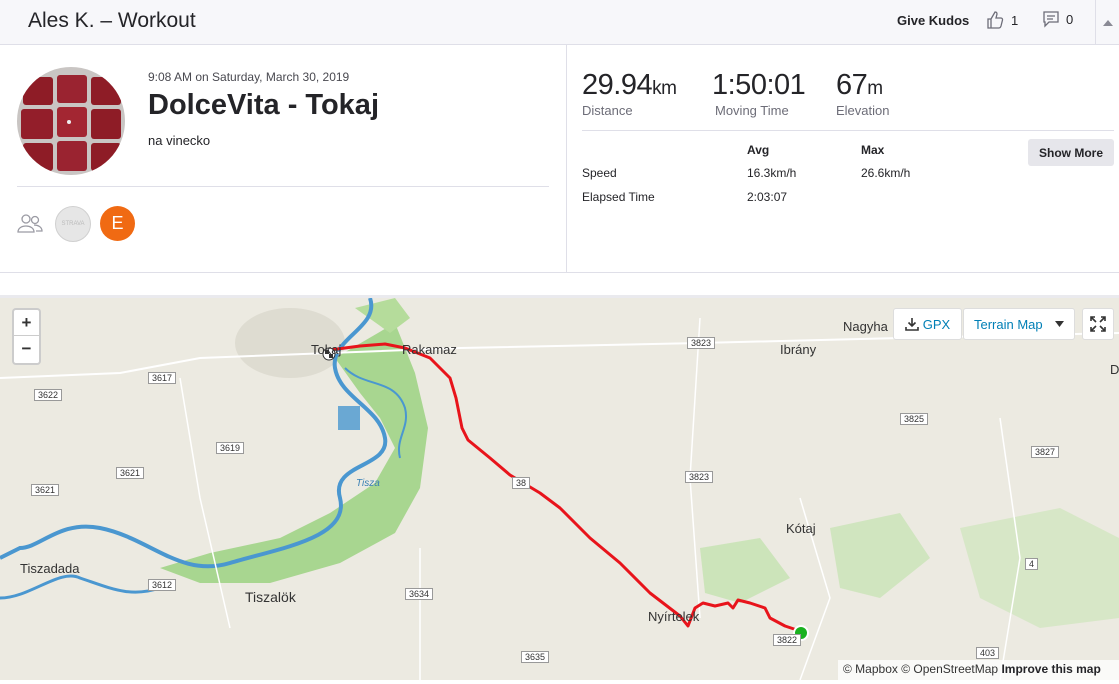  What do you see at coordinates (521, 483) in the screenshot?
I see `road-shield: 38` at bounding box center [521, 483].